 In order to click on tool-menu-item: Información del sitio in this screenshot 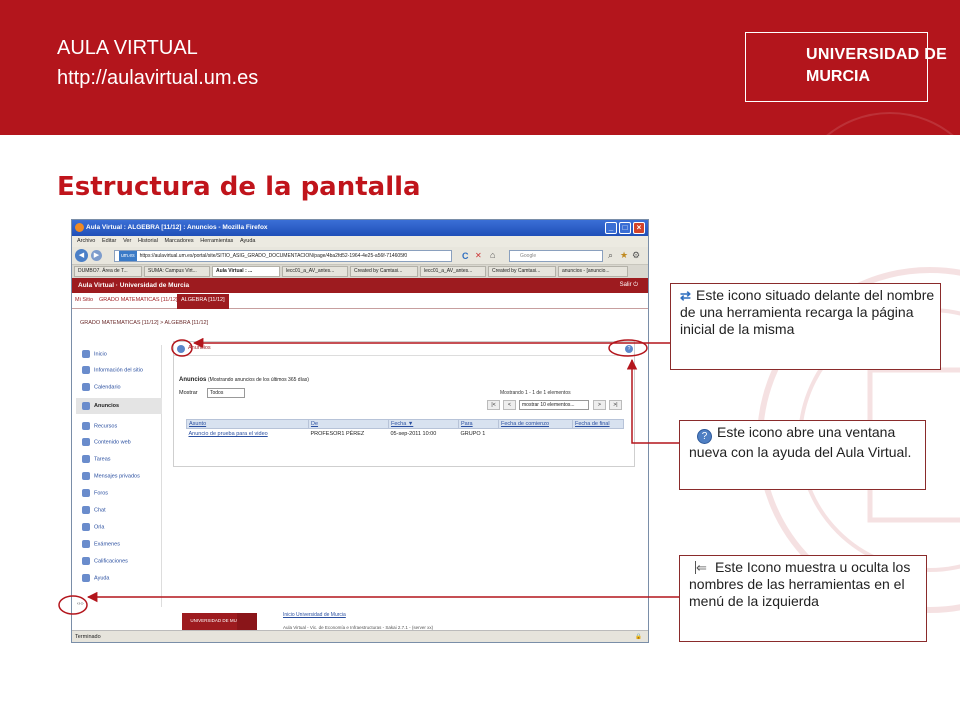, I will do `click(112, 370)`.